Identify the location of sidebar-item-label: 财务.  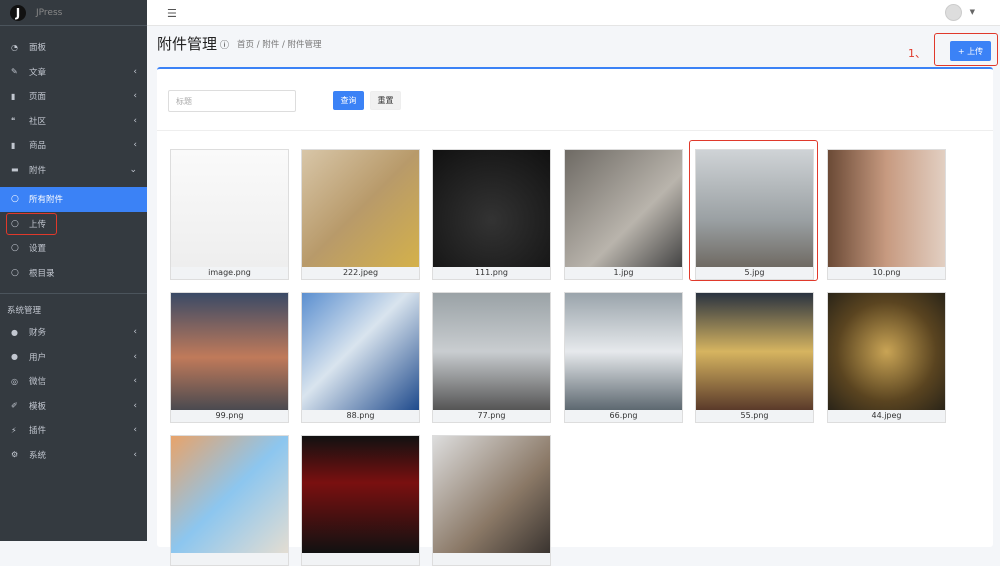
(38, 333).